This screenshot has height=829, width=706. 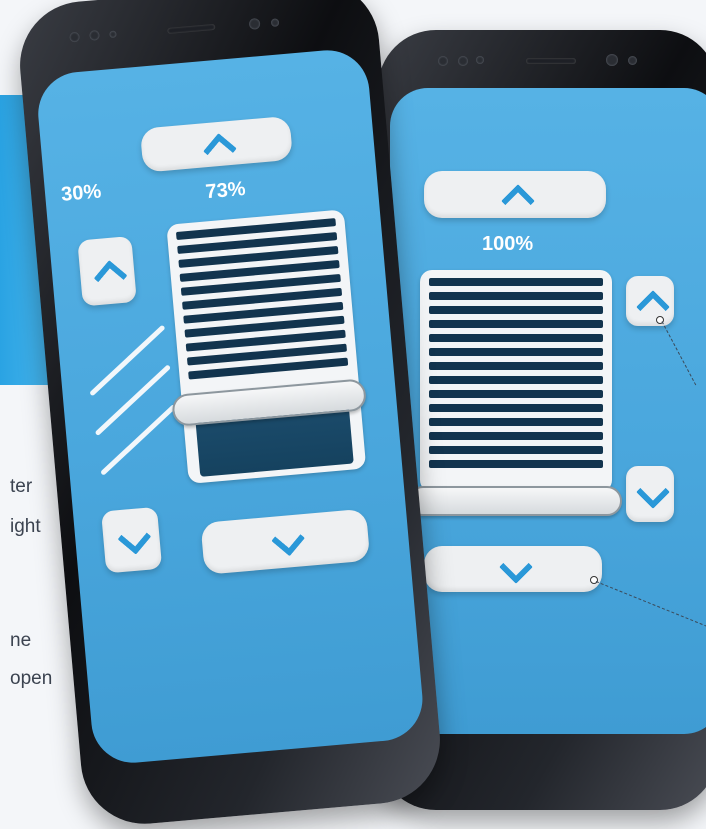 What do you see at coordinates (594, 580) in the screenshot?
I see `callout-dot` at bounding box center [594, 580].